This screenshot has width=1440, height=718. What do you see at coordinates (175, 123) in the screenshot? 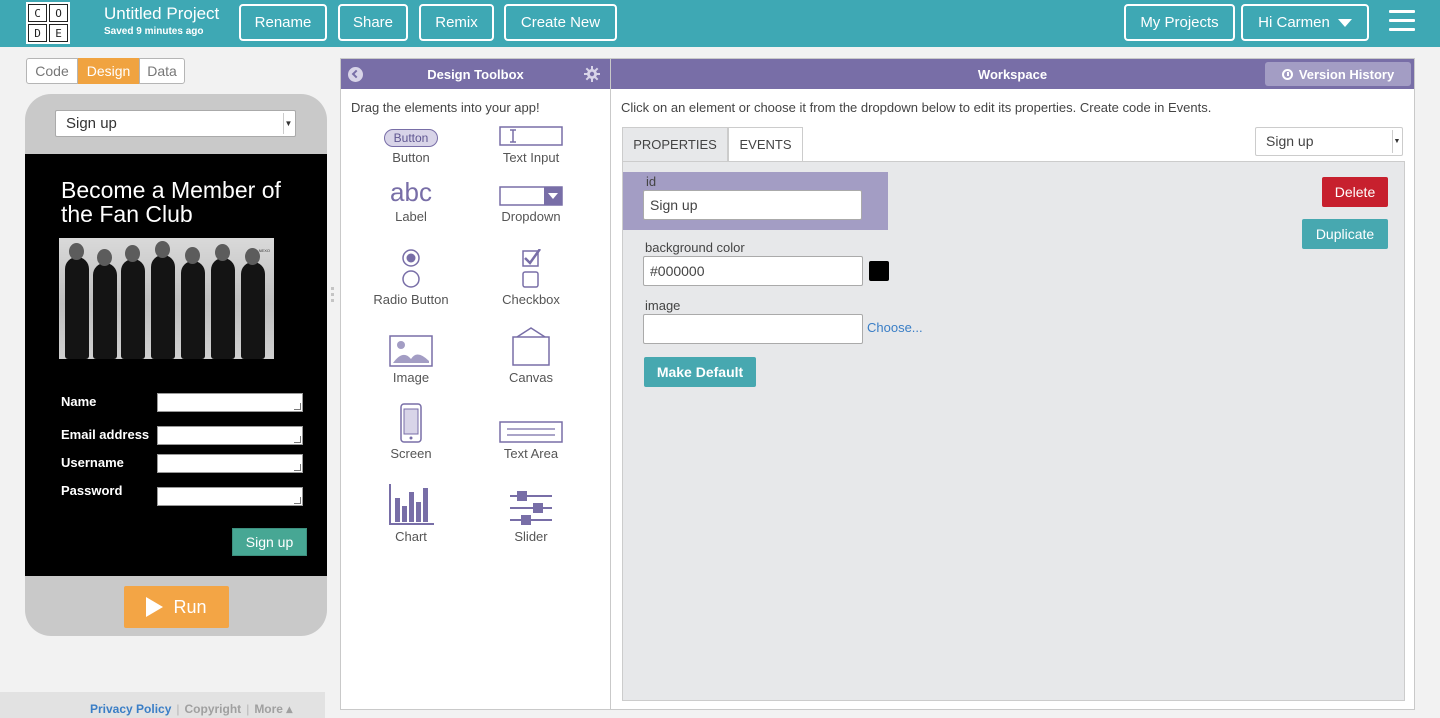
I see `screen-select: Sign up ▼` at bounding box center [175, 123].